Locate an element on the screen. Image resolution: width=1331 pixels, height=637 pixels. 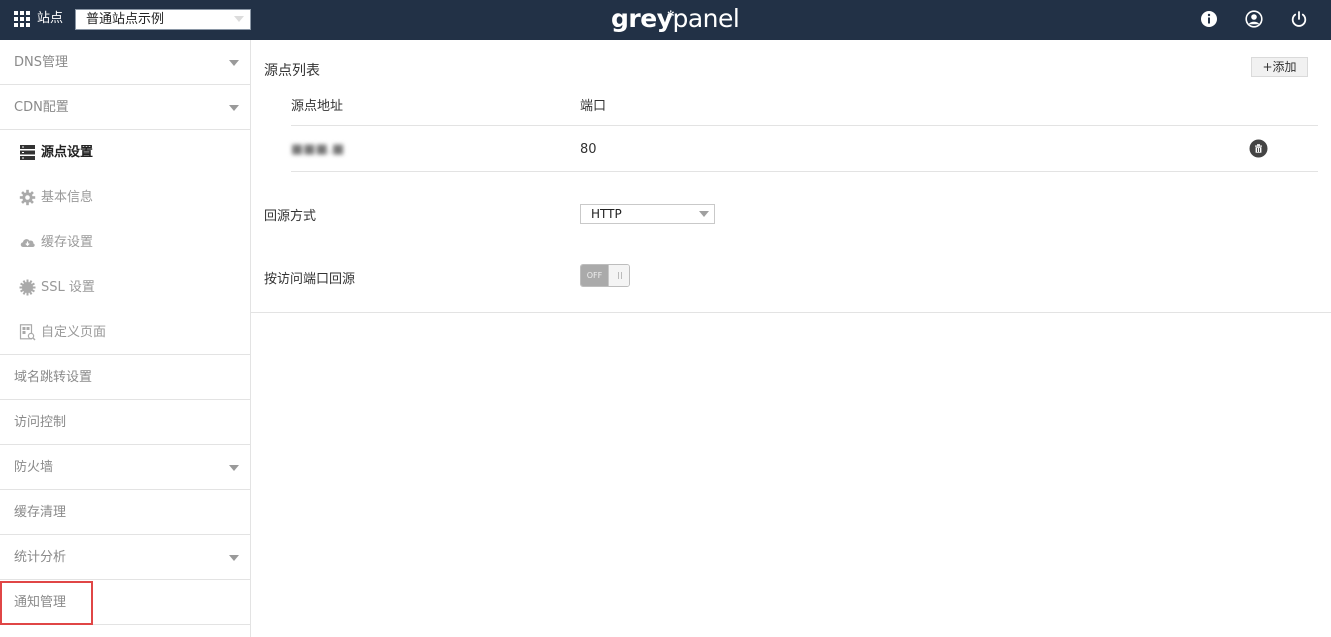
sidebar-subitem-label: 缓存设置 is located at coordinates (67, 242).